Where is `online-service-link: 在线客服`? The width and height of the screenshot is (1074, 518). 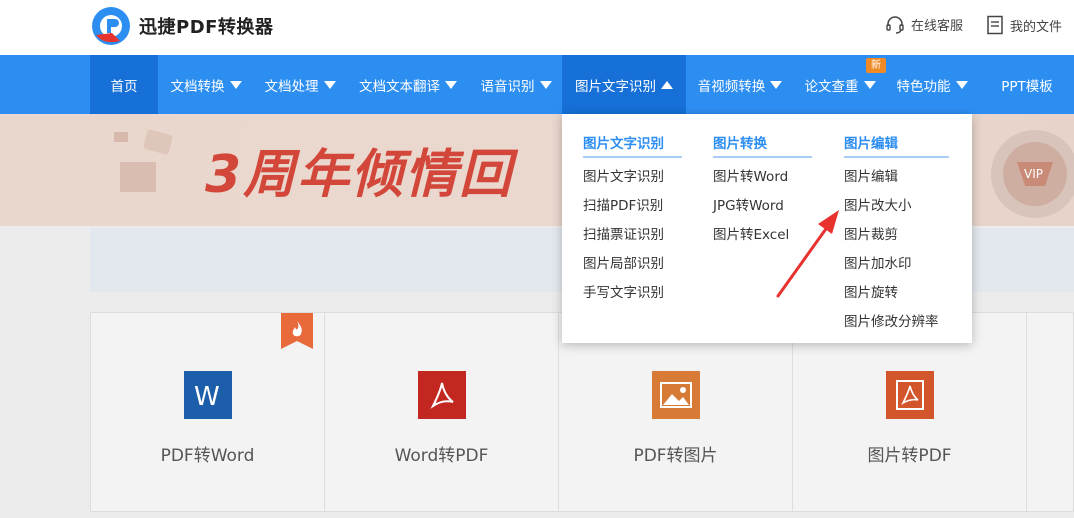
online-service-link: 在线客服 is located at coordinates (924, 24).